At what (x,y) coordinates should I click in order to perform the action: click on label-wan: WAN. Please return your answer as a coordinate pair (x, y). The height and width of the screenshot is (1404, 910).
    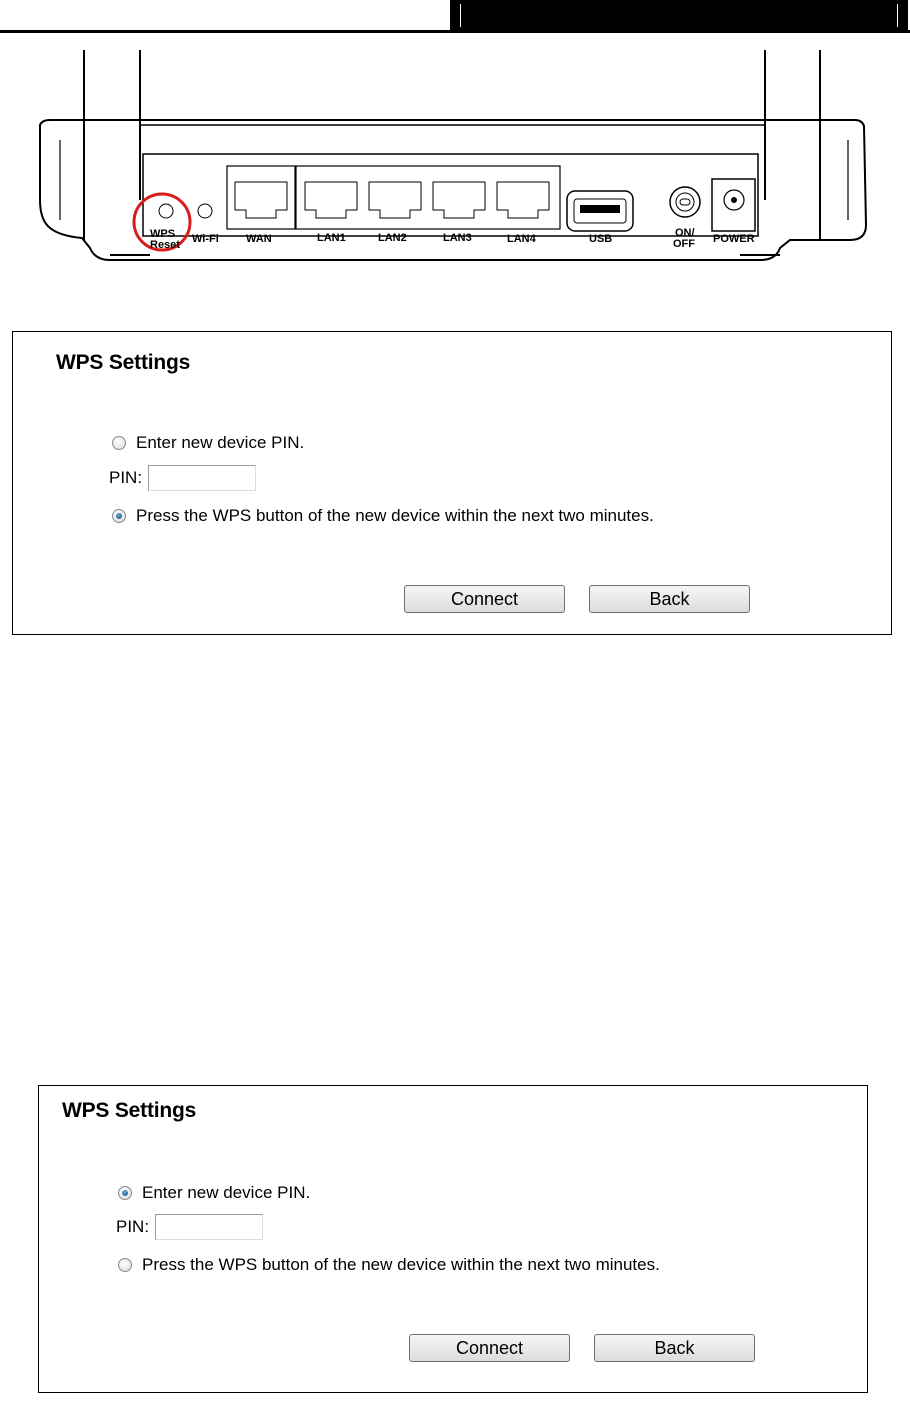
    Looking at the image, I should click on (259, 239).